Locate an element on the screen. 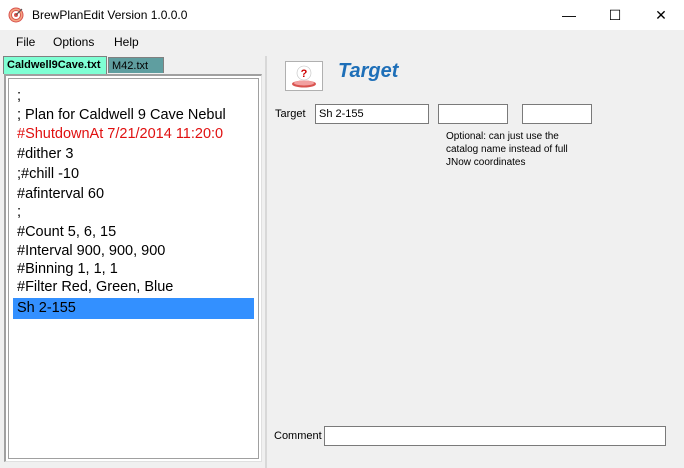 Image resolution: width=684 pixels, height=468 pixels. menu-options: Options is located at coordinates (73, 42).